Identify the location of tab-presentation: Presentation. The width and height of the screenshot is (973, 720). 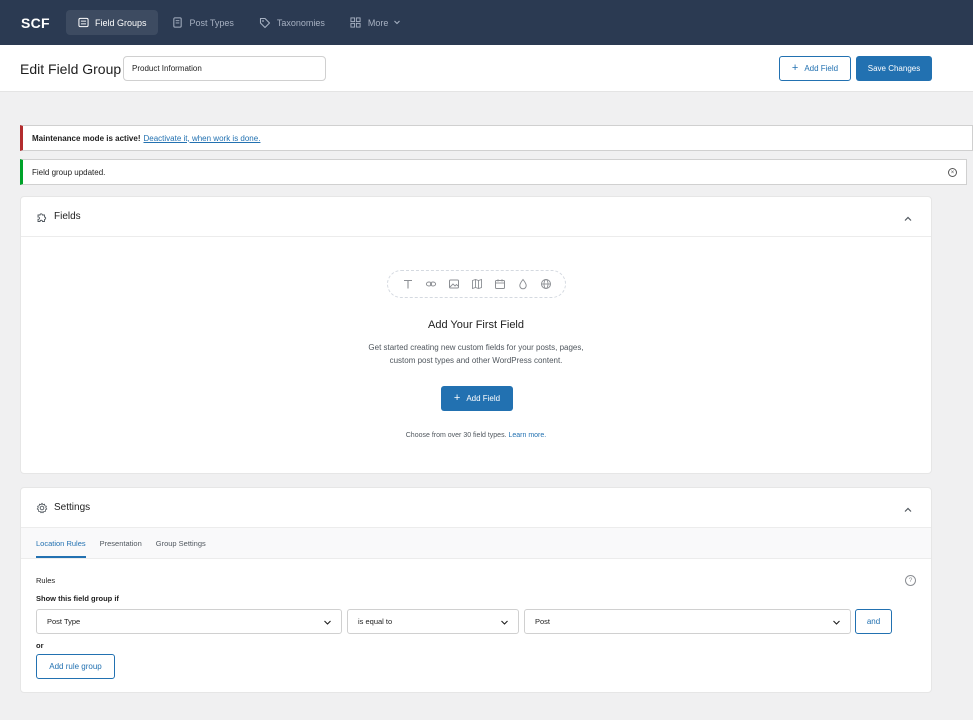
(121, 548).